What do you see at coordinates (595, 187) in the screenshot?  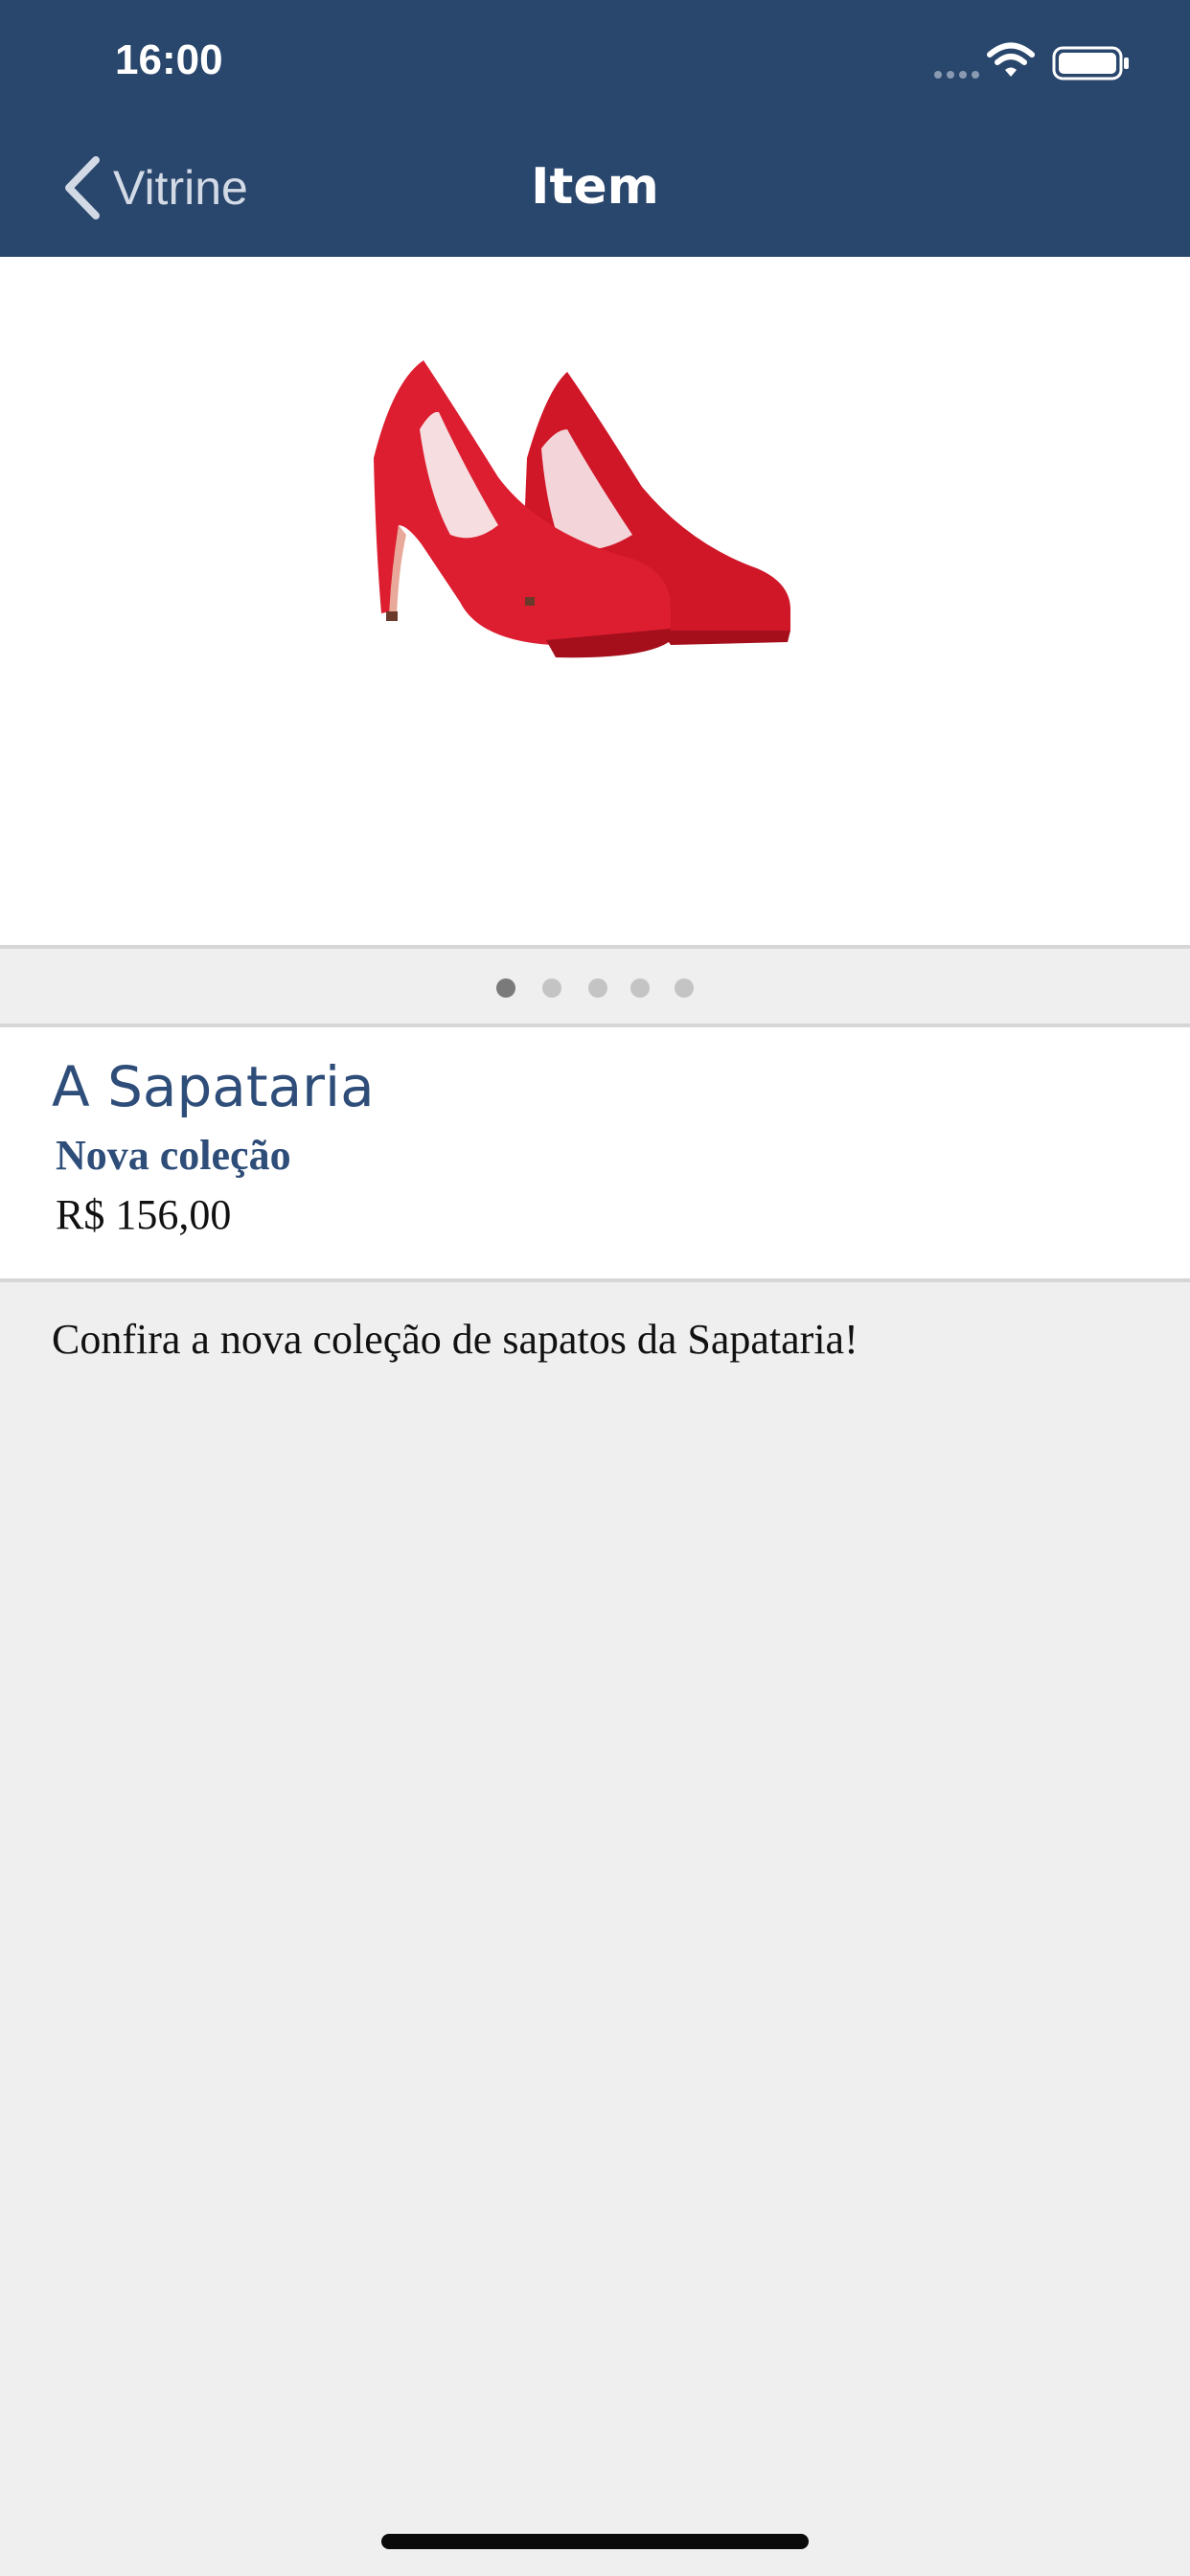 I see `page-title: Item` at bounding box center [595, 187].